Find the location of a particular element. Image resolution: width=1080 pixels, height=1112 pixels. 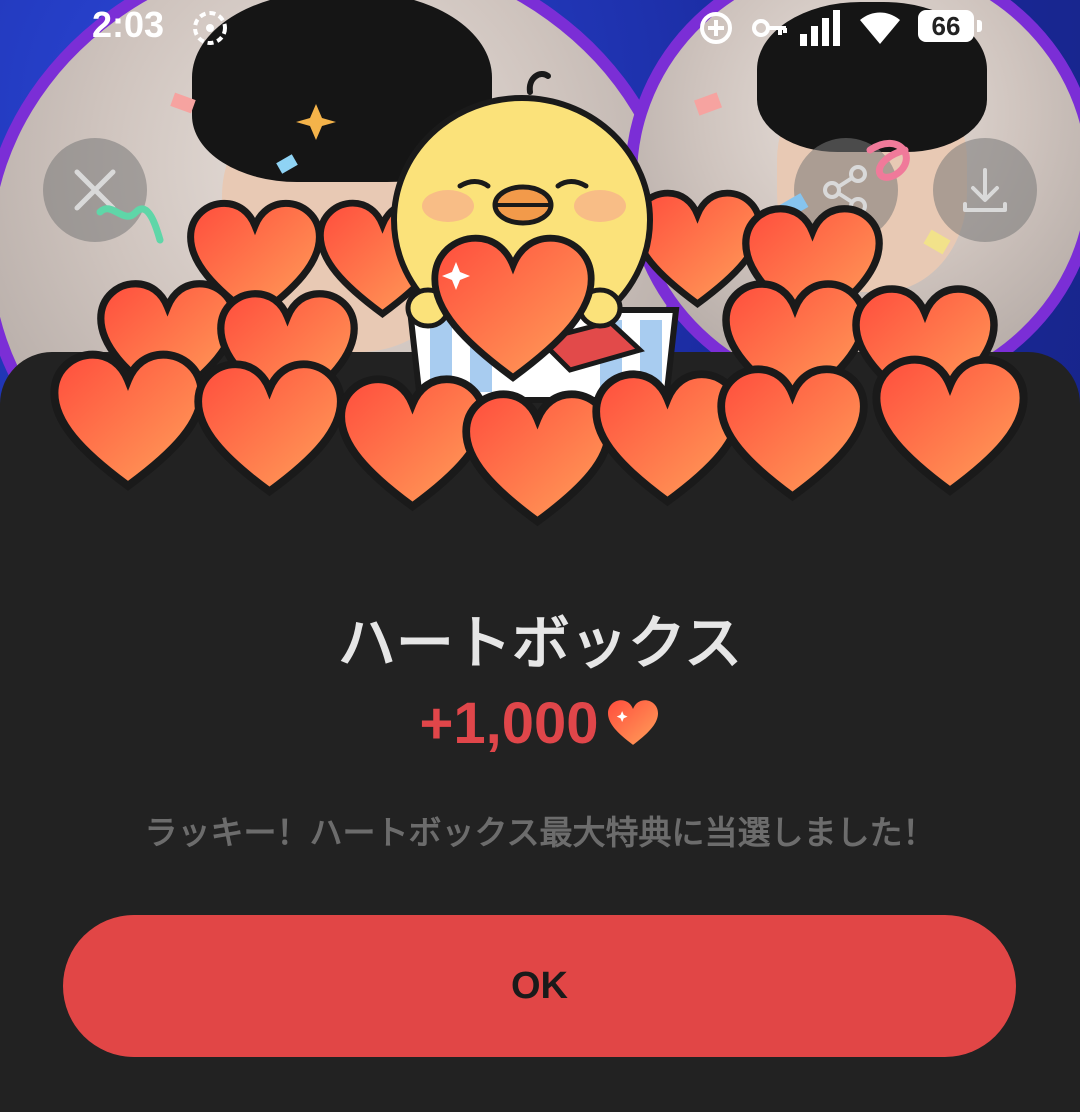

chick-character is located at coordinates (535, 237).